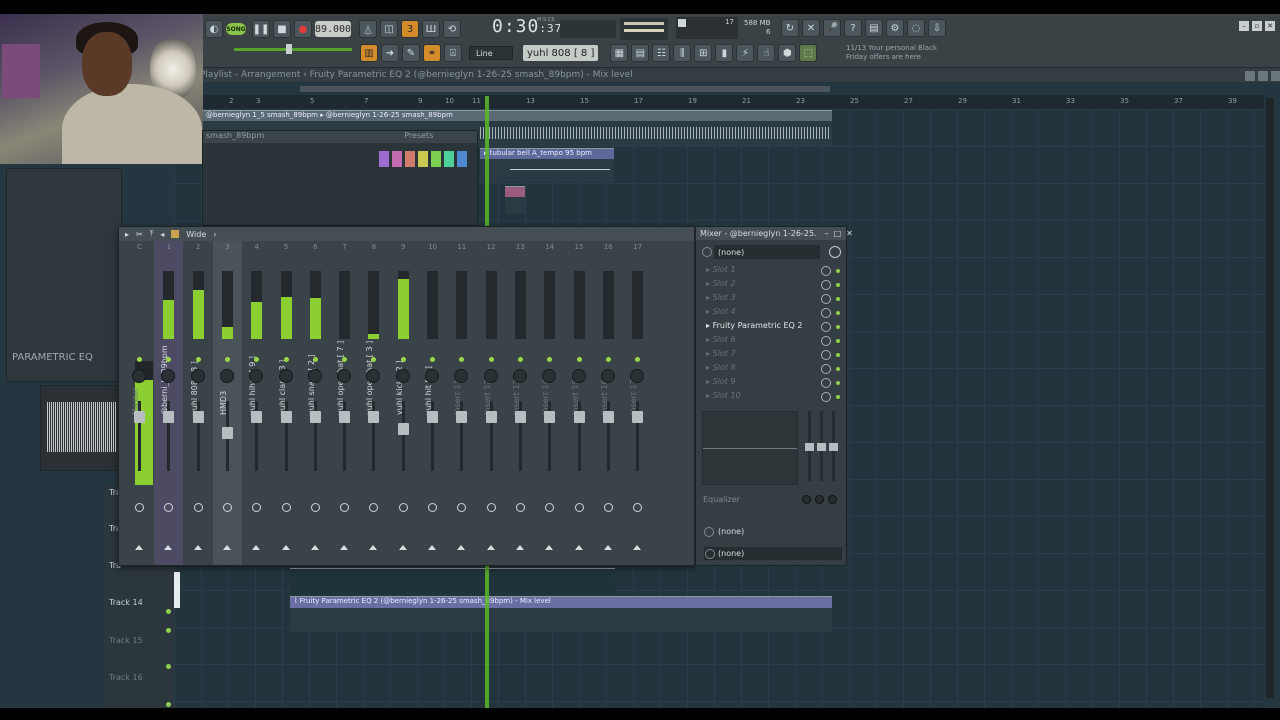 This screenshot has width=1280, height=720. Describe the element at coordinates (808, 53) in the screenshot. I see `shop-icon: ⬚` at that location.